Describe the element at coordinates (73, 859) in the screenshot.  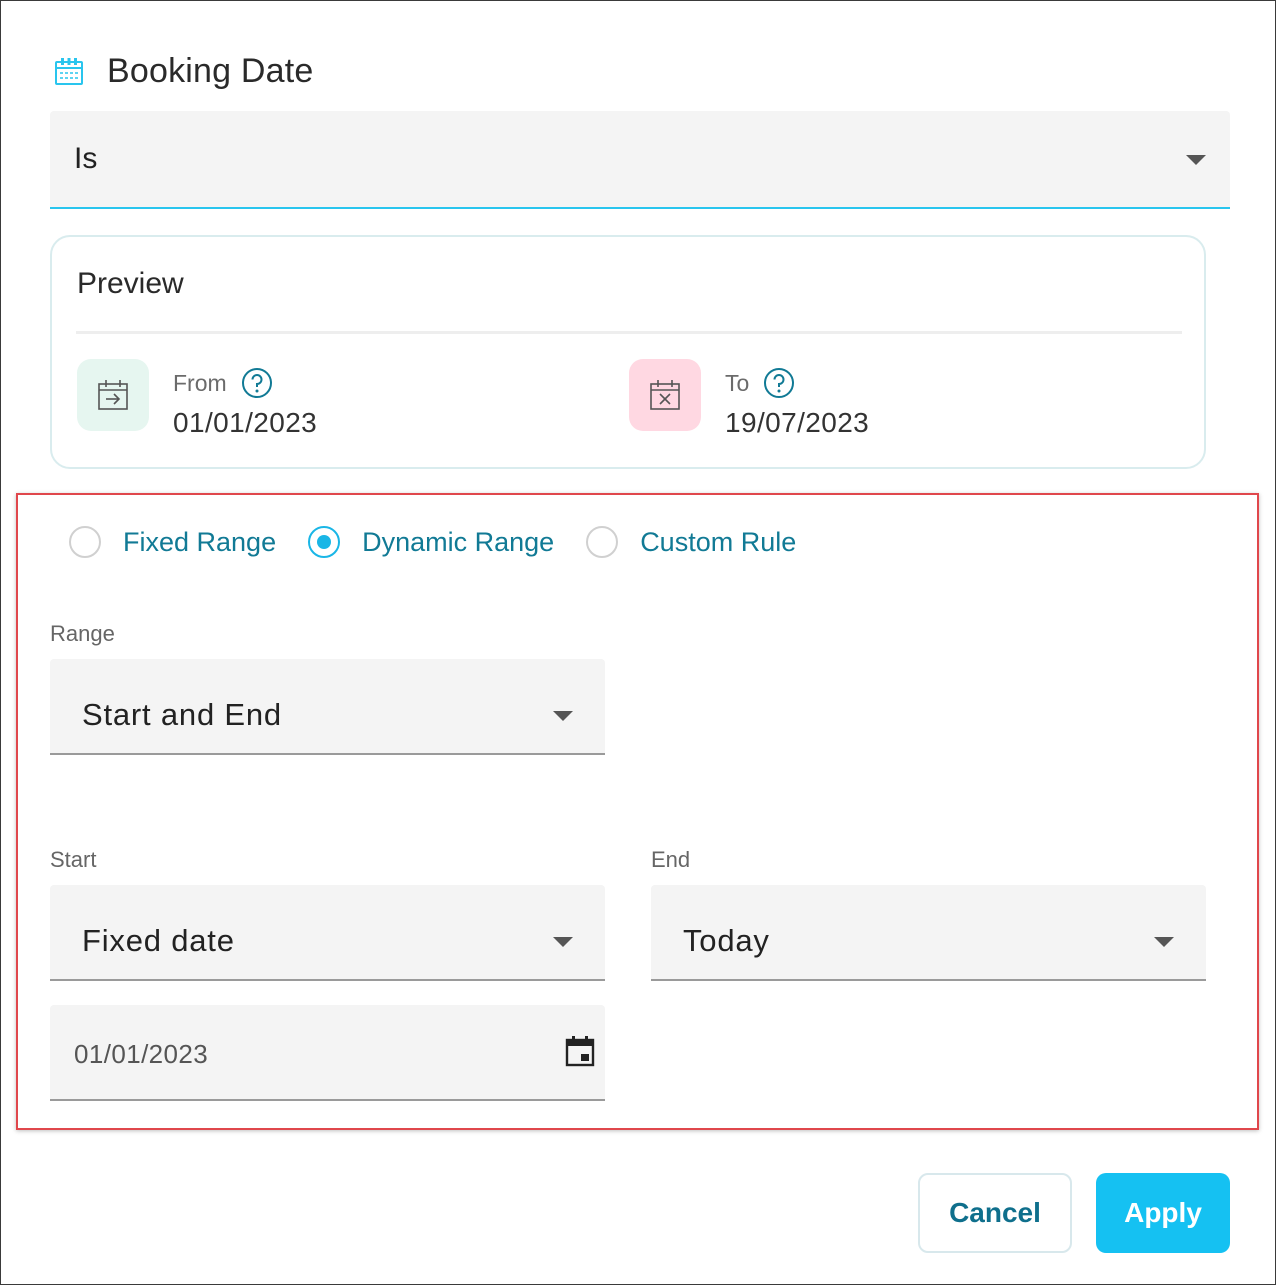
I see `start-label: Start` at that location.